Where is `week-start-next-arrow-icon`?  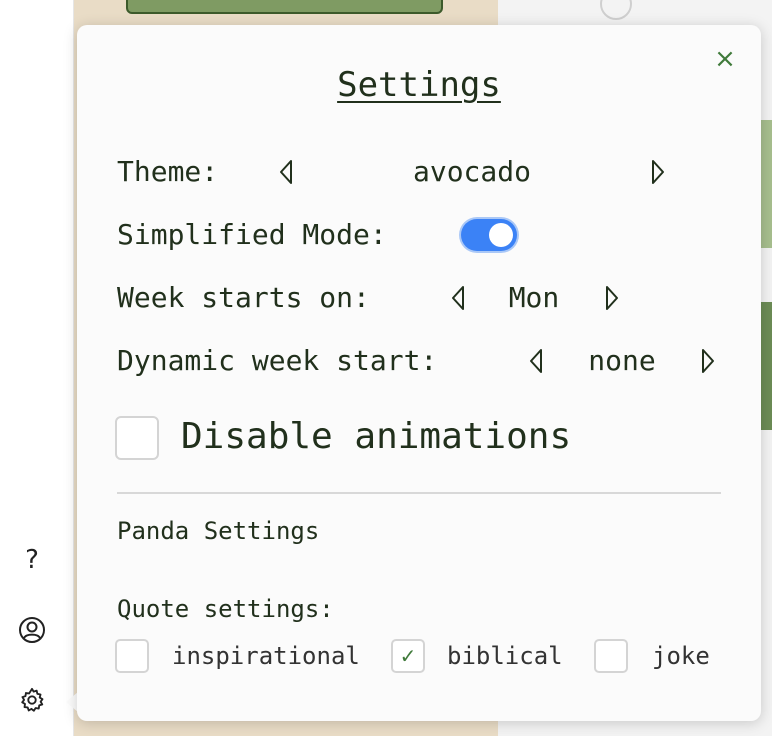 week-start-next-arrow-icon is located at coordinates (612, 298).